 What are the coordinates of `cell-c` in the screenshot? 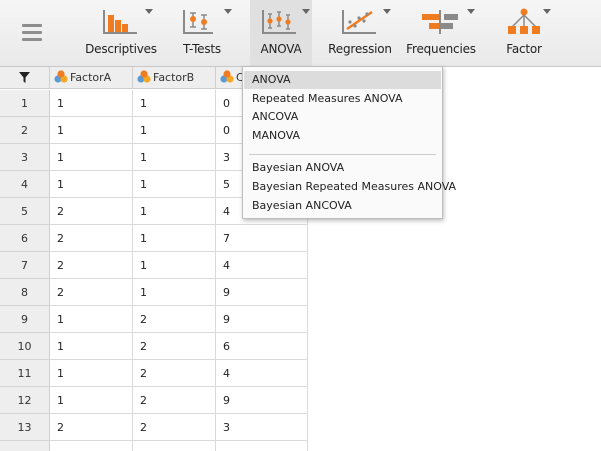 It's located at (262, 446).